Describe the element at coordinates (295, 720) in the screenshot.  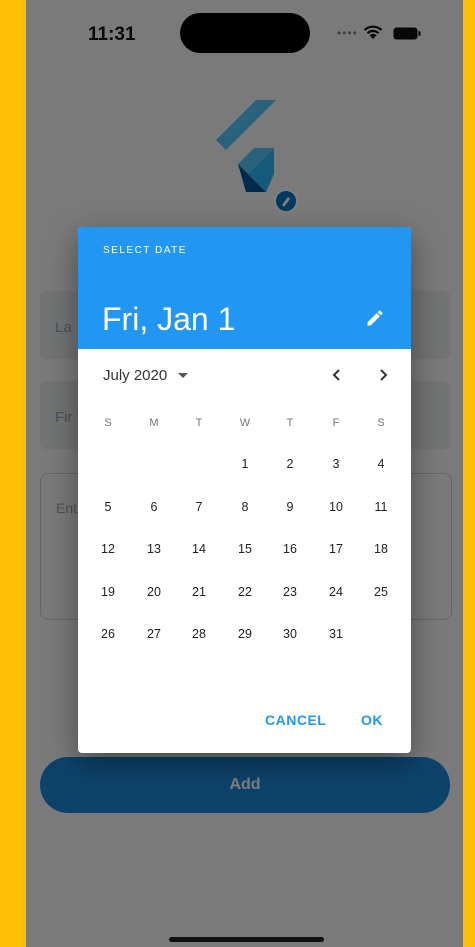
I see `cancel-button: CANCEL` at that location.